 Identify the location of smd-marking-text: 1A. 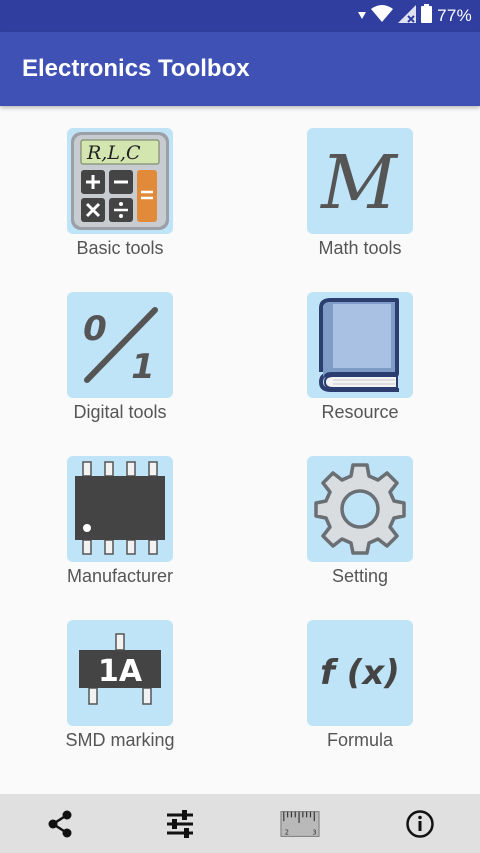
(120, 671).